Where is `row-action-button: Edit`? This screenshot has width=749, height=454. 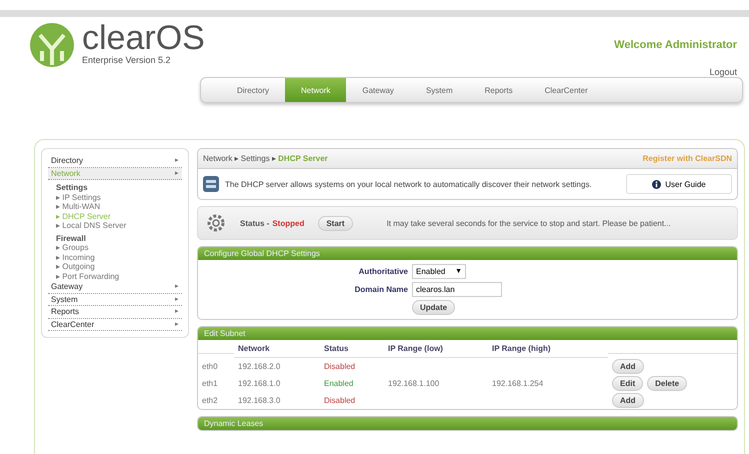 row-action-button: Edit is located at coordinates (628, 383).